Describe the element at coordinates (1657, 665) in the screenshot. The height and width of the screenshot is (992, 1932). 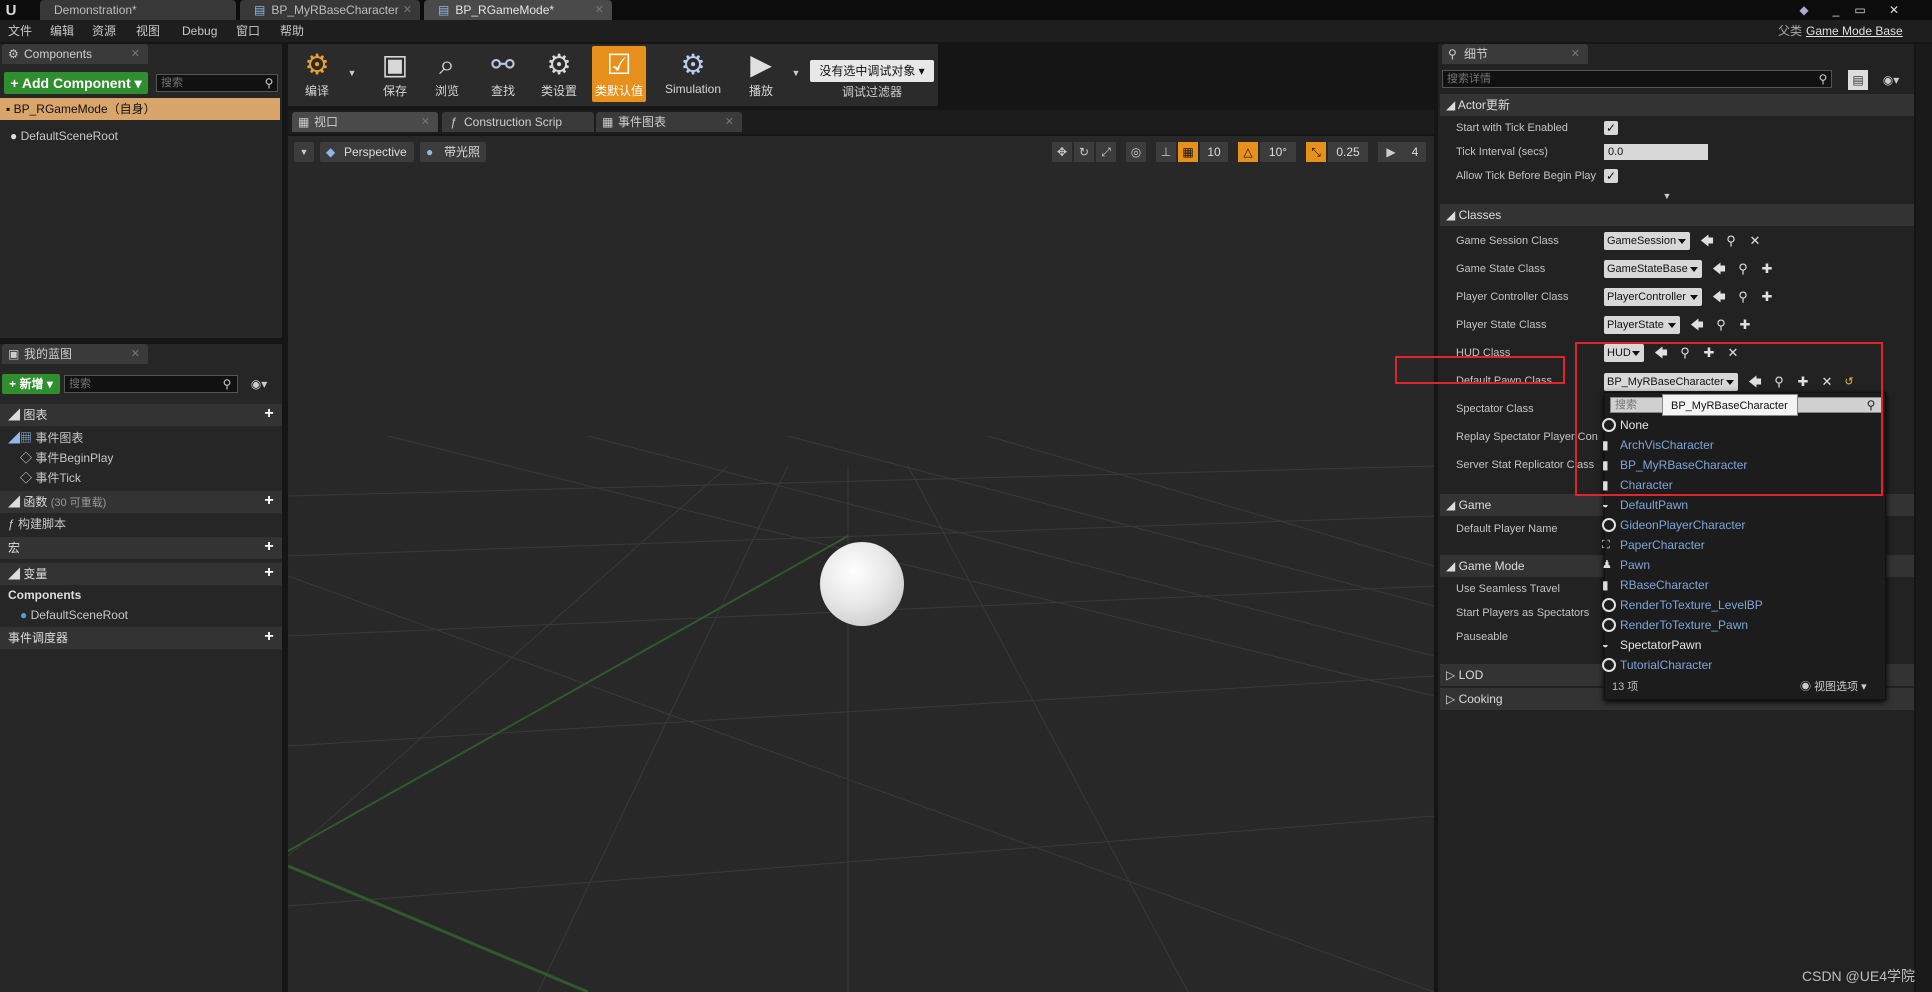
I see `class-option-tutorialcharacter: TutorialCharacter` at that location.